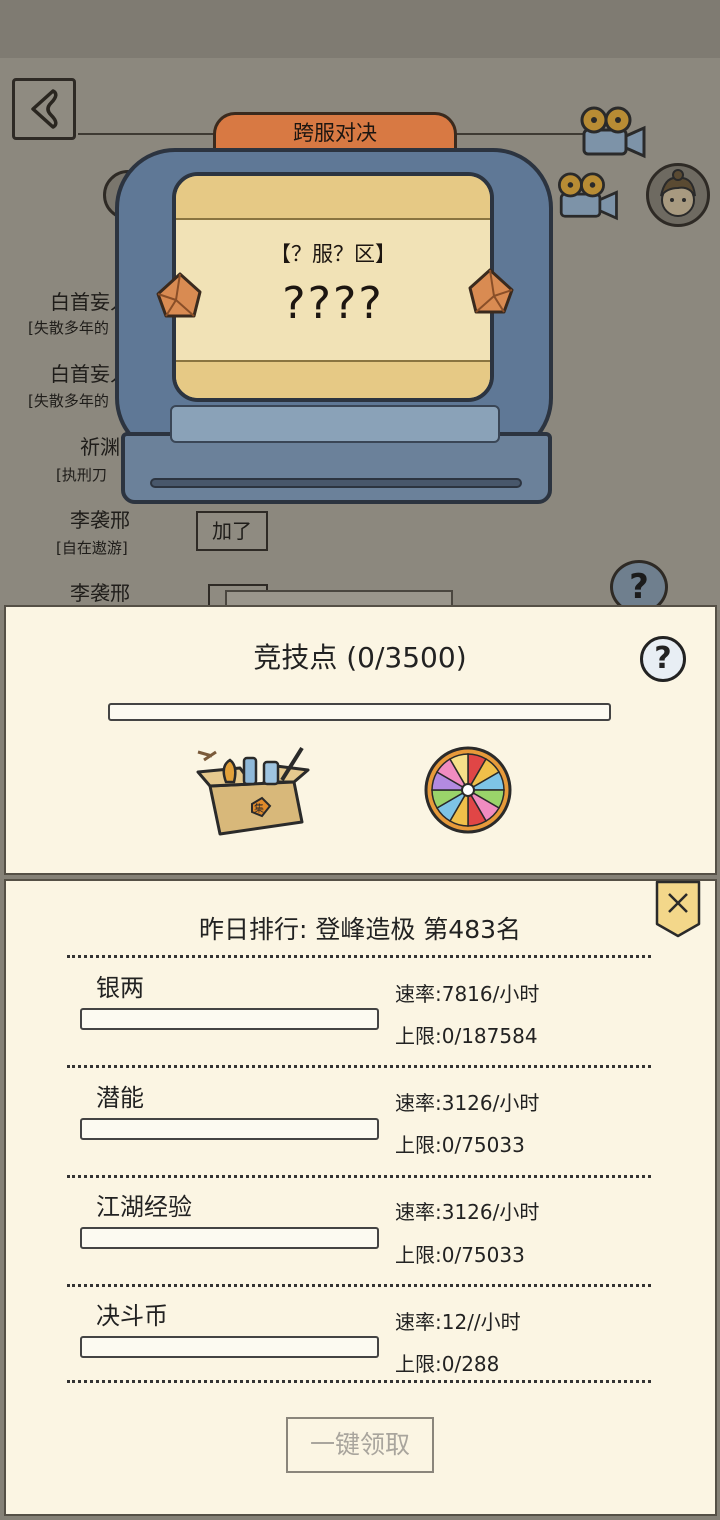 Image resolution: width=720 pixels, height=1520 pixels. What do you see at coordinates (360, 1445) in the screenshot?
I see `claim-all-button: 一键领取` at bounding box center [360, 1445].